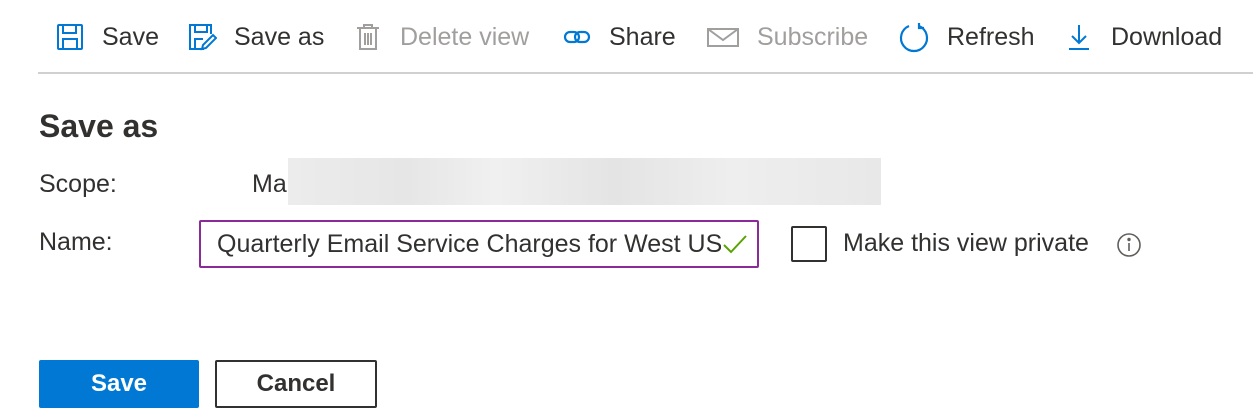 The width and height of the screenshot is (1253, 419). I want to click on subscribe-command: Subscribe, so click(787, 37).